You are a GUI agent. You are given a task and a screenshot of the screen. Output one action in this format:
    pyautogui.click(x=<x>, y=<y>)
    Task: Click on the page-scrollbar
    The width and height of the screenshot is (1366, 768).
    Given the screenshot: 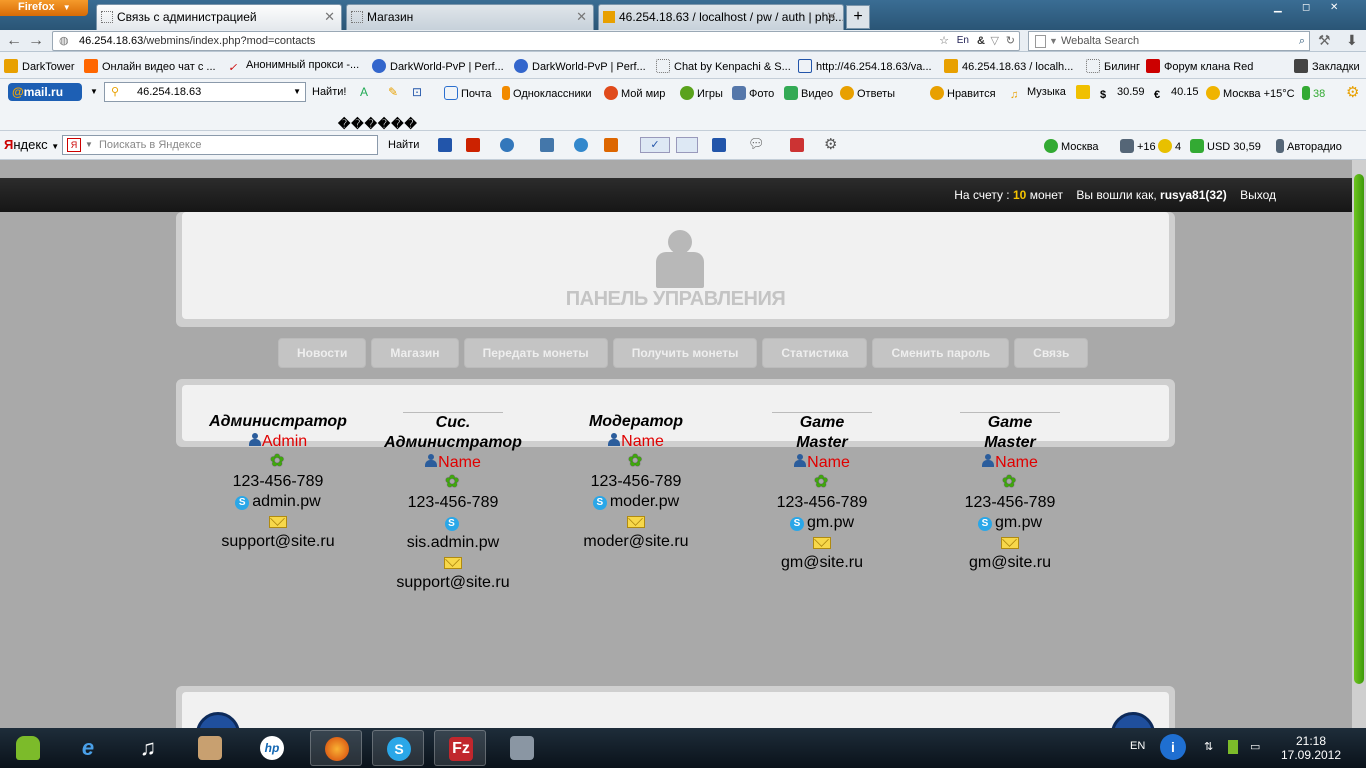 What is the action you would take?
    pyautogui.click(x=1359, y=444)
    